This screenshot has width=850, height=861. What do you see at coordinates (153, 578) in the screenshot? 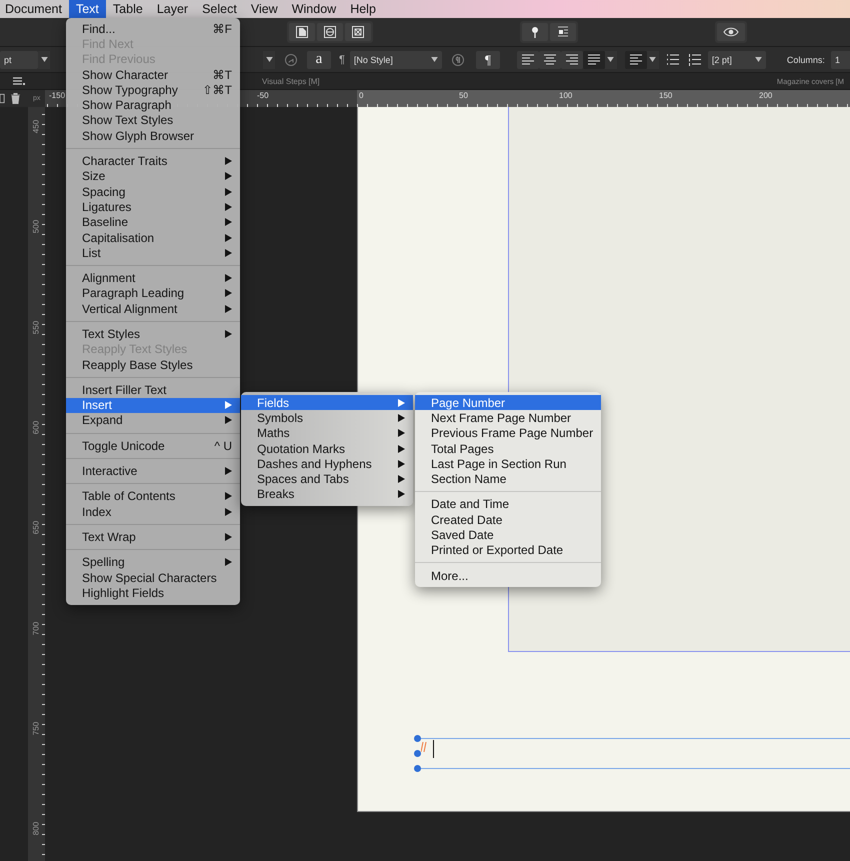
I see `menu-item: Show Special Characters` at bounding box center [153, 578].